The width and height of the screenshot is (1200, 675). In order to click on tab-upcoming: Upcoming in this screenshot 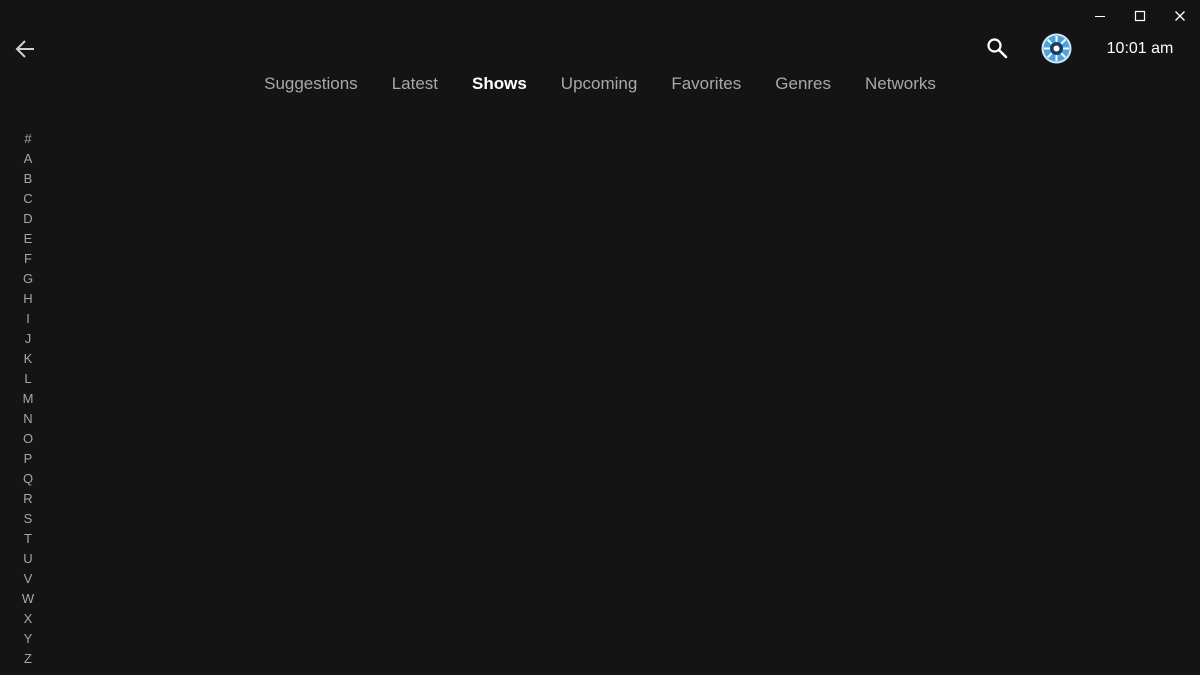, I will do `click(599, 84)`.